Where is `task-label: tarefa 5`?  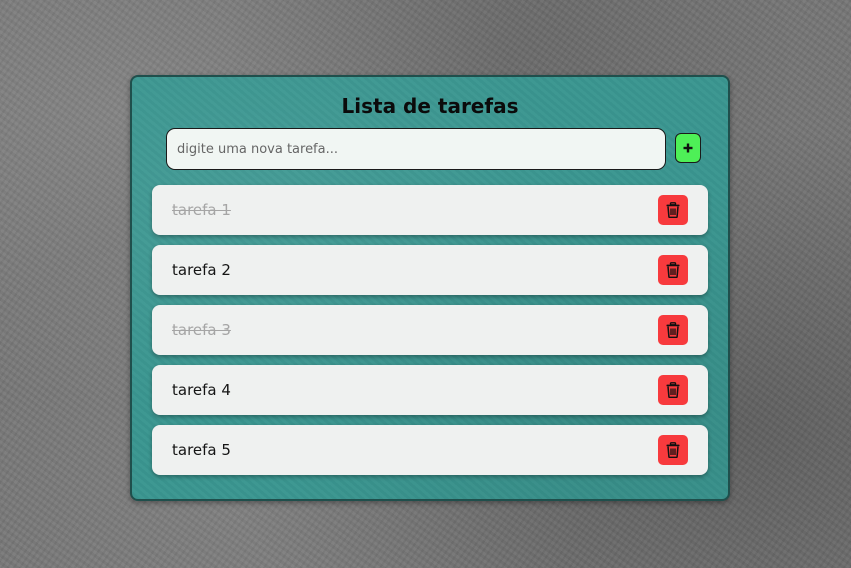 task-label: tarefa 5 is located at coordinates (201, 450).